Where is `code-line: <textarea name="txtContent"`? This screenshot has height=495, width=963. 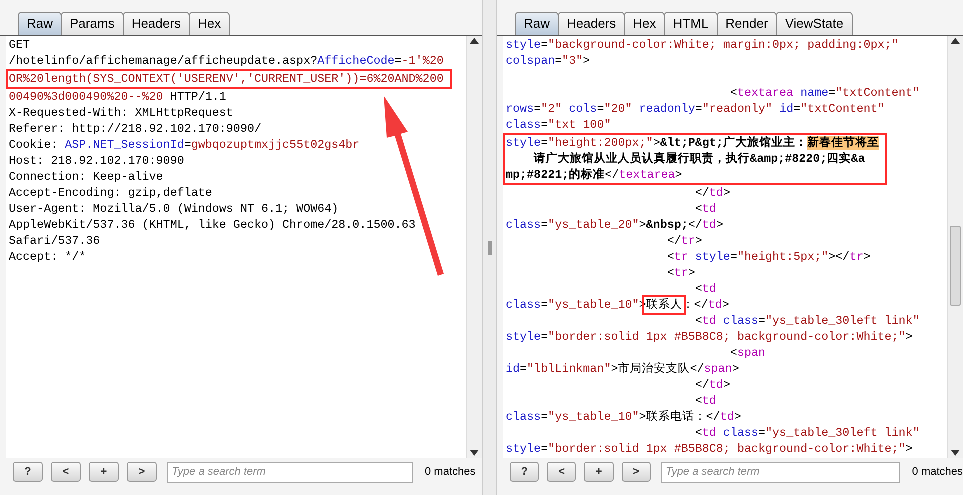
code-line: <textarea name="txtContent" is located at coordinates (824, 93).